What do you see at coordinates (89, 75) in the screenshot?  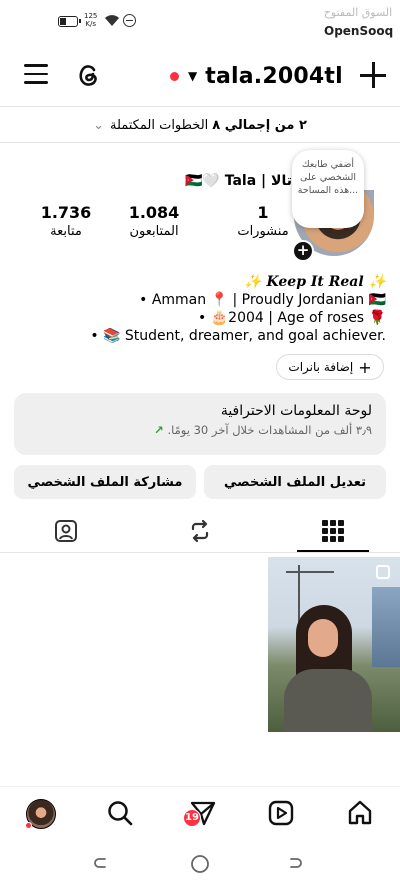 I see `threads-icon` at bounding box center [89, 75].